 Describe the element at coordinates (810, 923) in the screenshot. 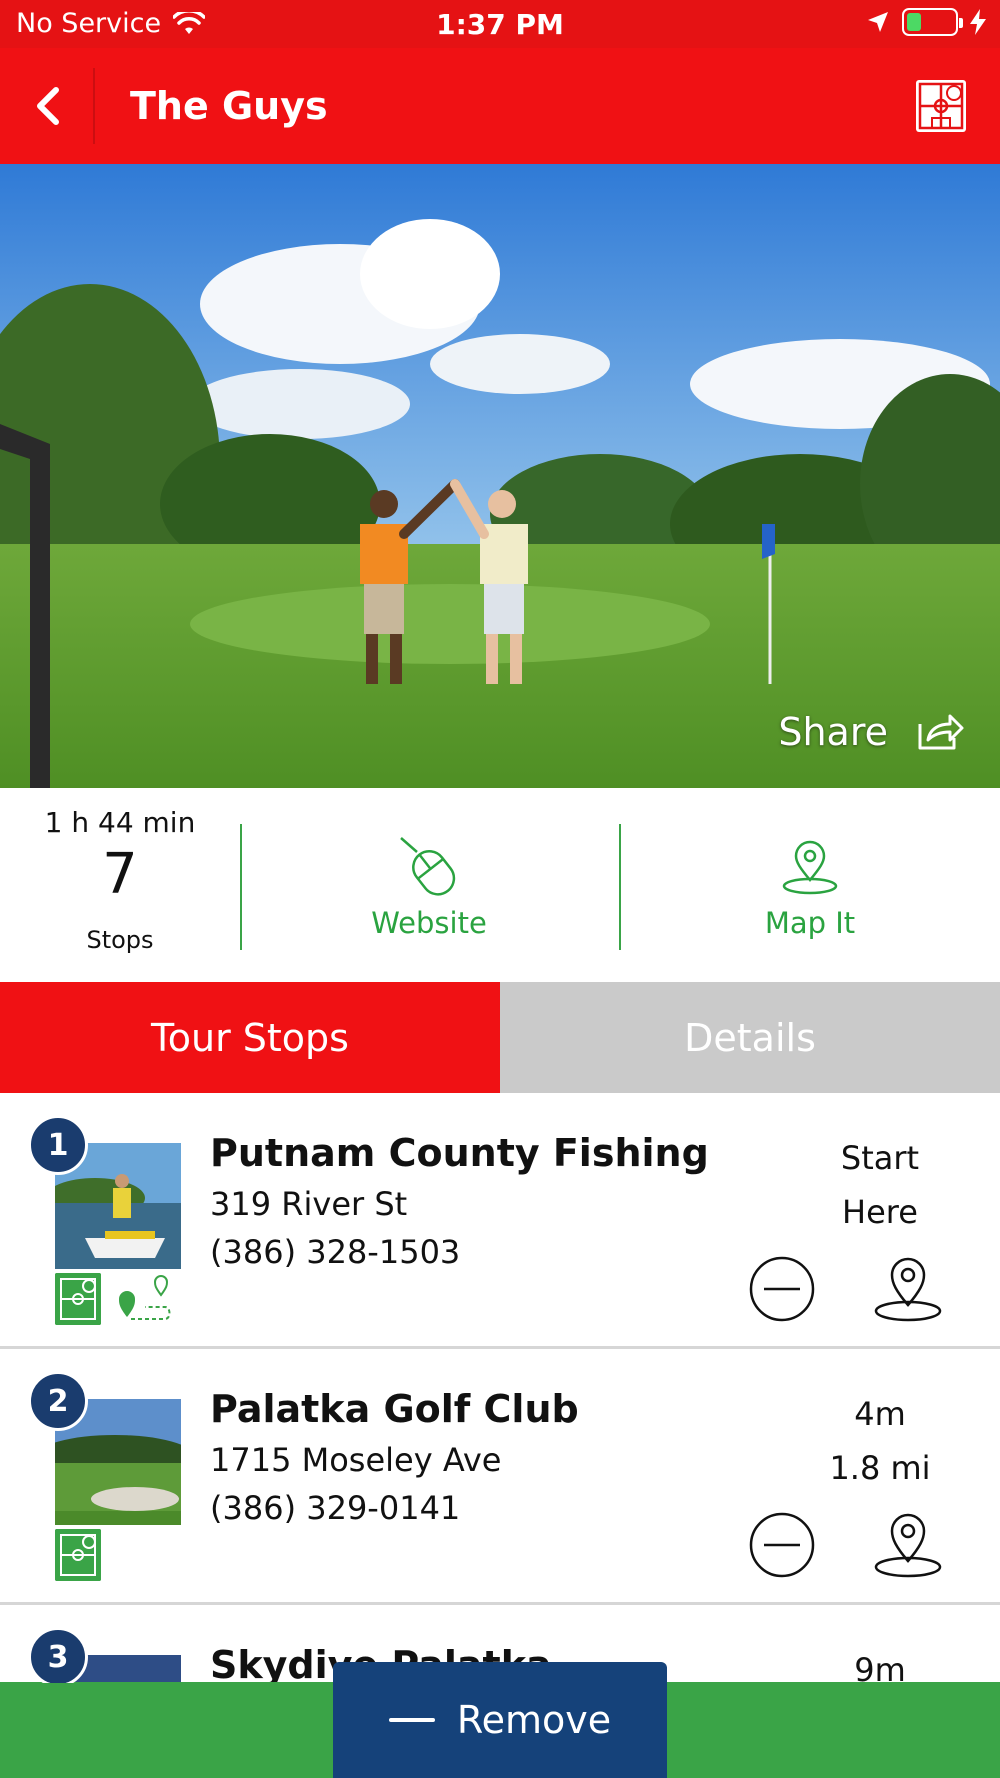

I see `map-it-label: Map It` at that location.